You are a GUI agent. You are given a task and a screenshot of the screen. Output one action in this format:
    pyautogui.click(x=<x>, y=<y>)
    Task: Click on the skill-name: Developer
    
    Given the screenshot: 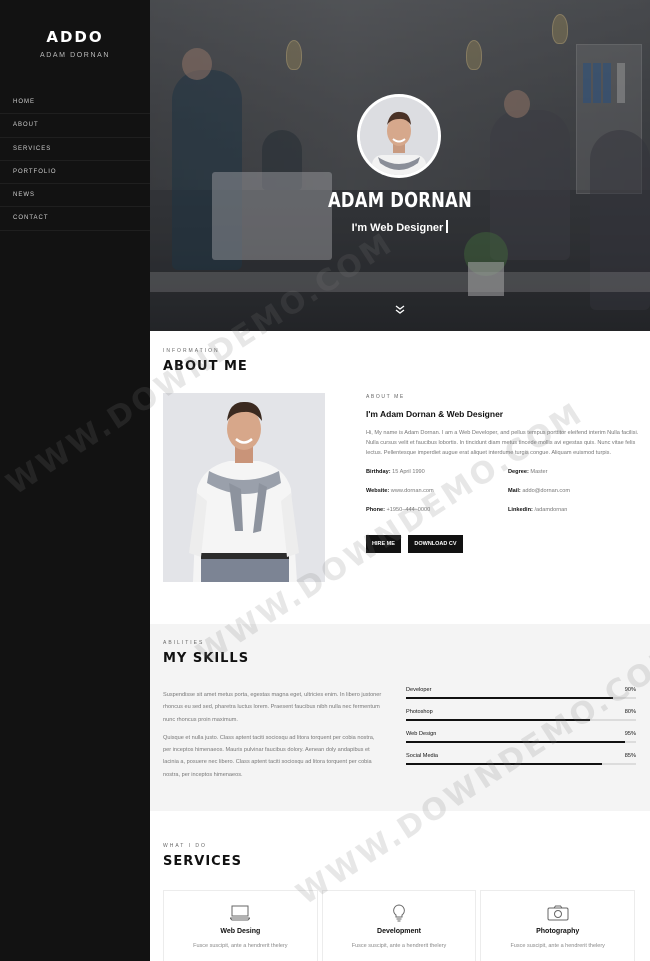 What is the action you would take?
    pyautogui.click(x=419, y=690)
    